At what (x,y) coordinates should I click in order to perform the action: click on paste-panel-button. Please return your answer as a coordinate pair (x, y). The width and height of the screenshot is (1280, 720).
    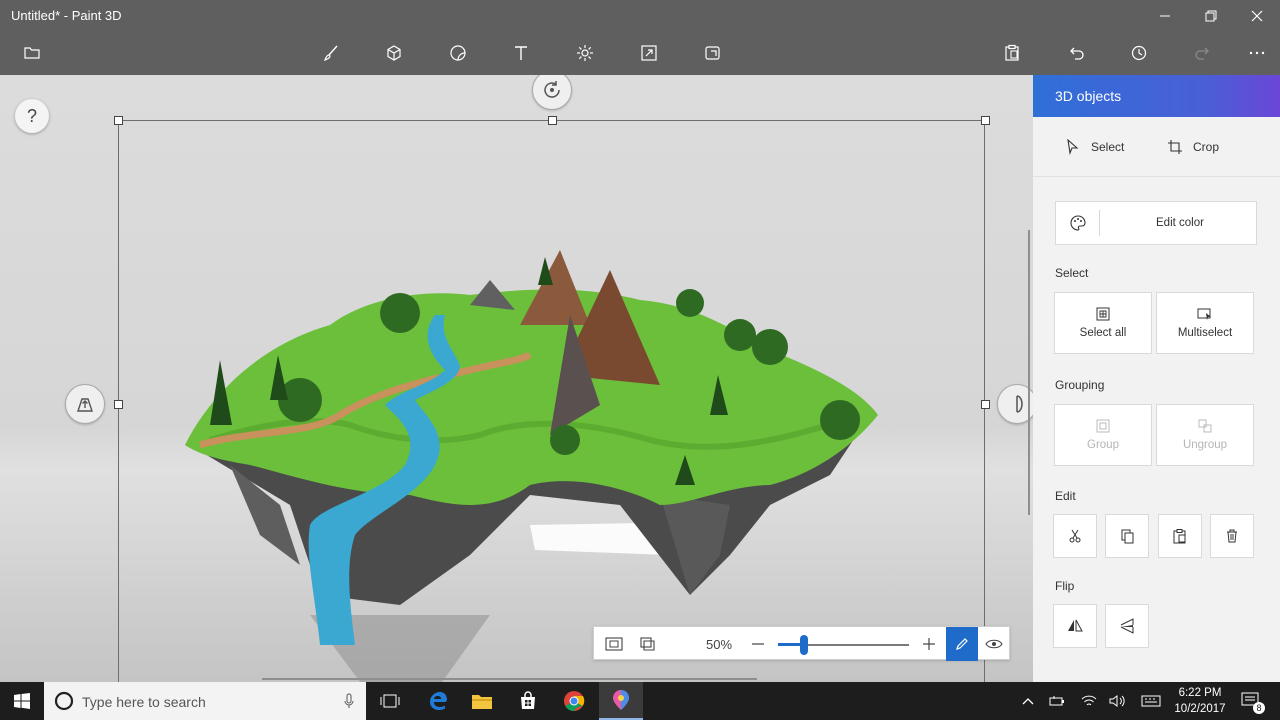
    Looking at the image, I should click on (1180, 536).